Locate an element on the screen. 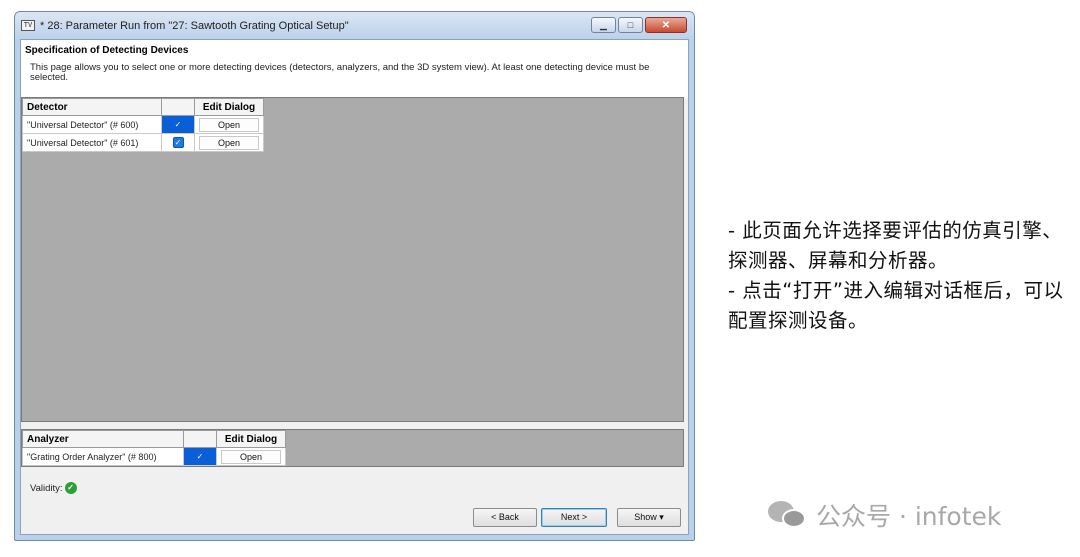 This screenshot has width=1080, height=557. minimize-icon: ▁ is located at coordinates (603, 24).